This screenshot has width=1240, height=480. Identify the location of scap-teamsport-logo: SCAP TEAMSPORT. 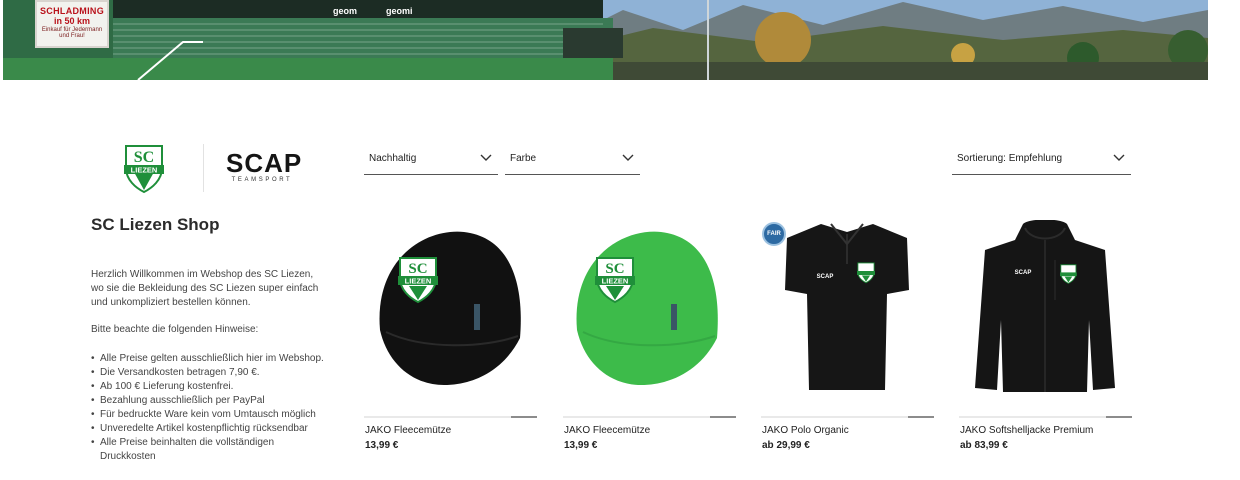
(264, 166).